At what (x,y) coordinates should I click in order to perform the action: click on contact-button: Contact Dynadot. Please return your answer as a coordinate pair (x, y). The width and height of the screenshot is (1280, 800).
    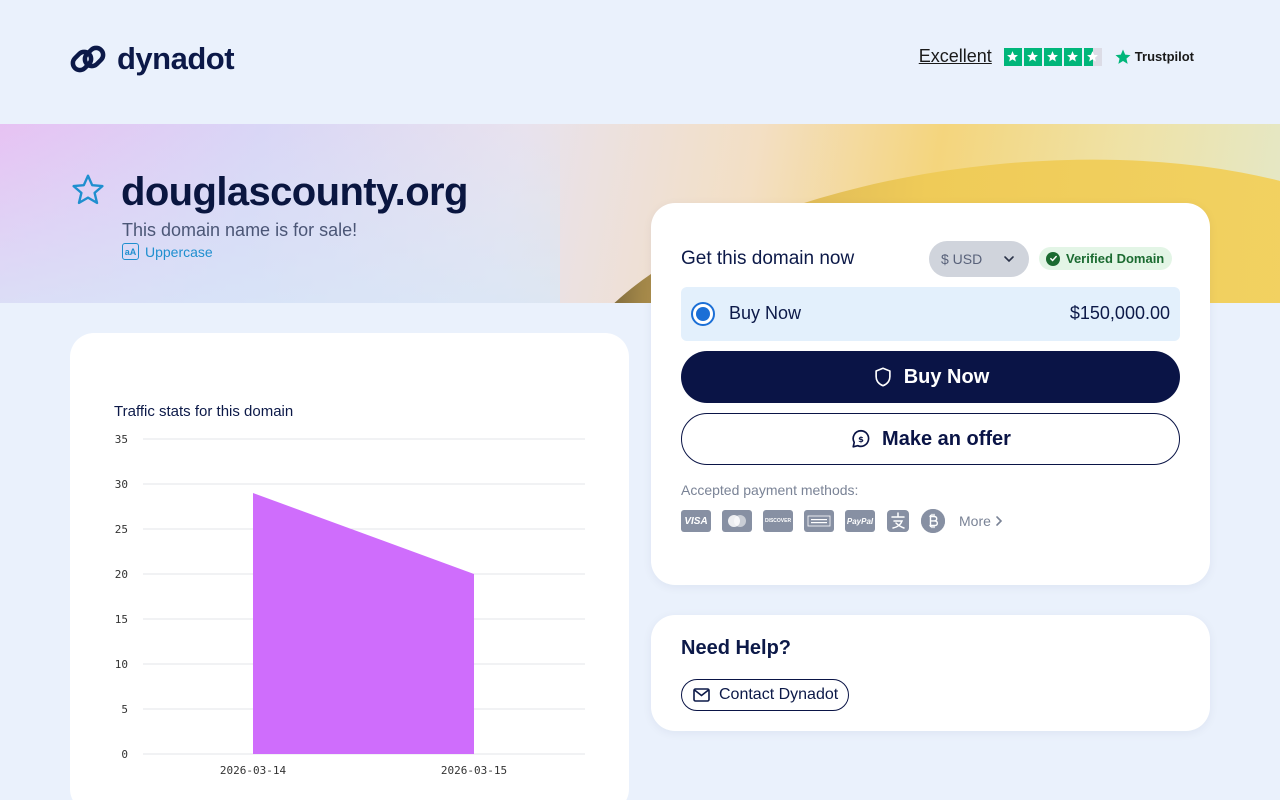
    Looking at the image, I should click on (765, 695).